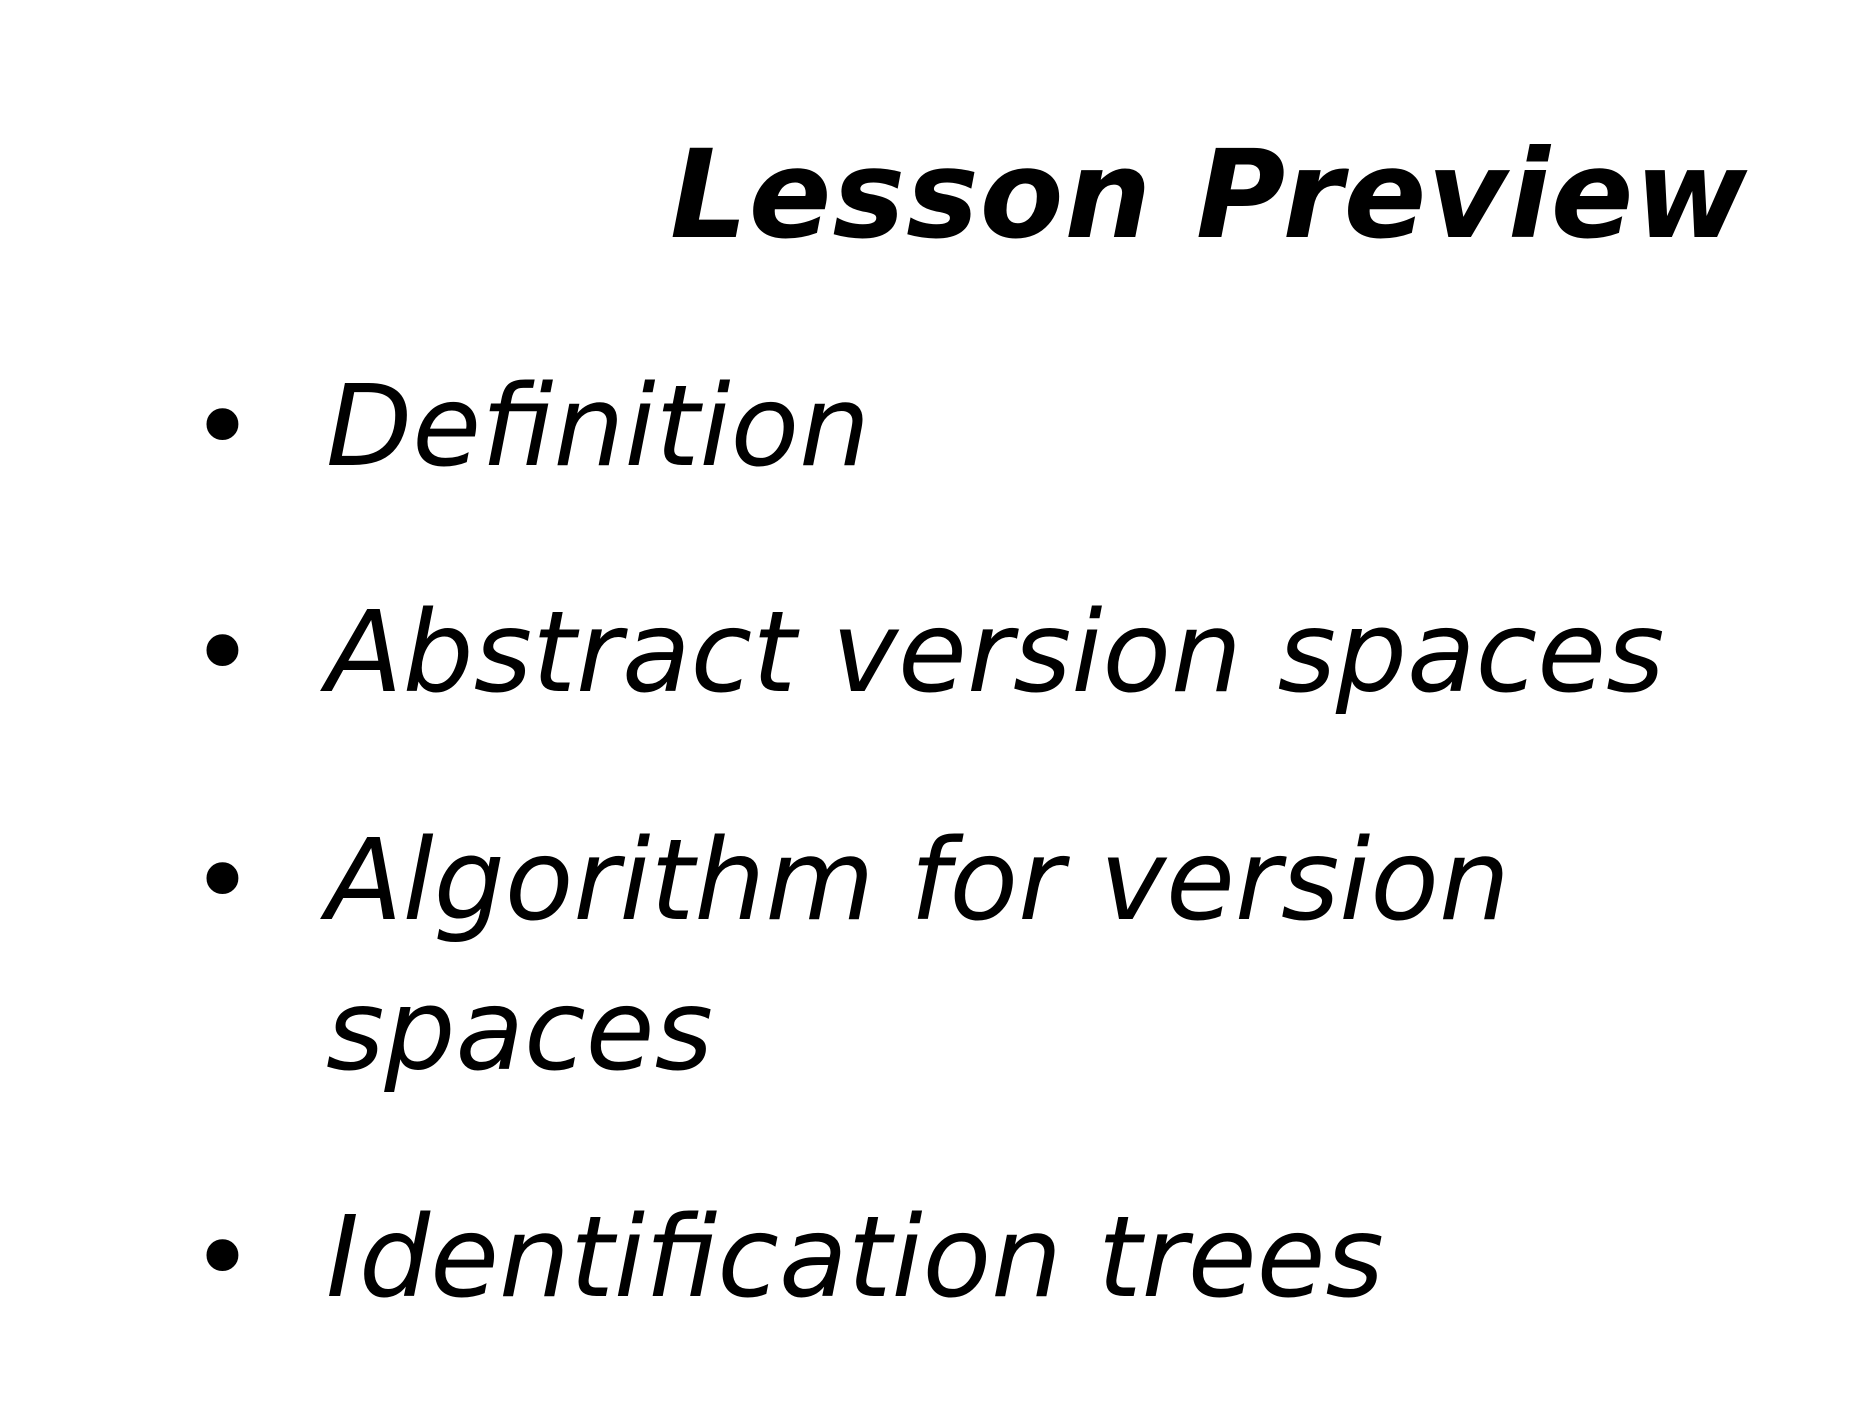 This screenshot has height=1415, width=1850. I want to click on bullet-text: Definition, so click(598, 427).